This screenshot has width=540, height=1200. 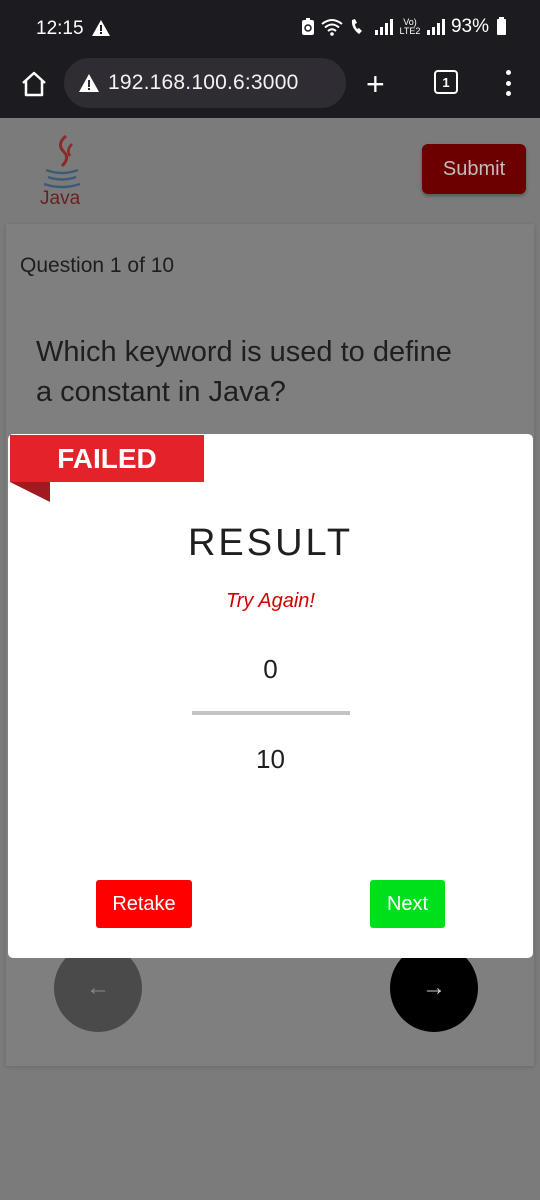 I want to click on tab-switcher-button: 1, so click(x=446, y=82).